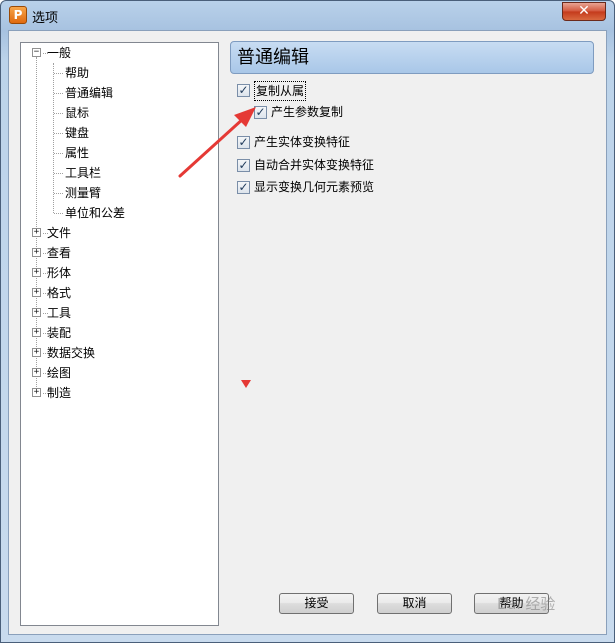 This screenshot has height=643, width=615. What do you see at coordinates (116, 193) in the screenshot?
I see `tree-item-measuring-arm: 测量臂` at bounding box center [116, 193].